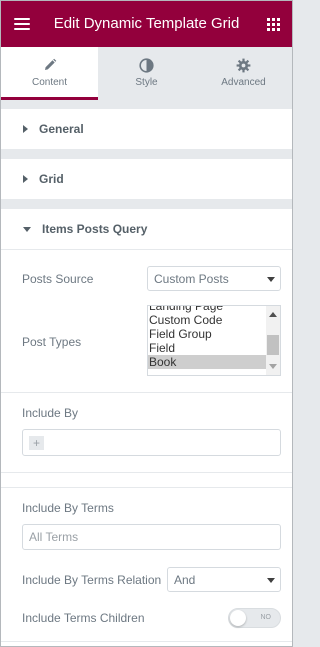 The width and height of the screenshot is (320, 647). I want to click on section-title: General, so click(61, 129).